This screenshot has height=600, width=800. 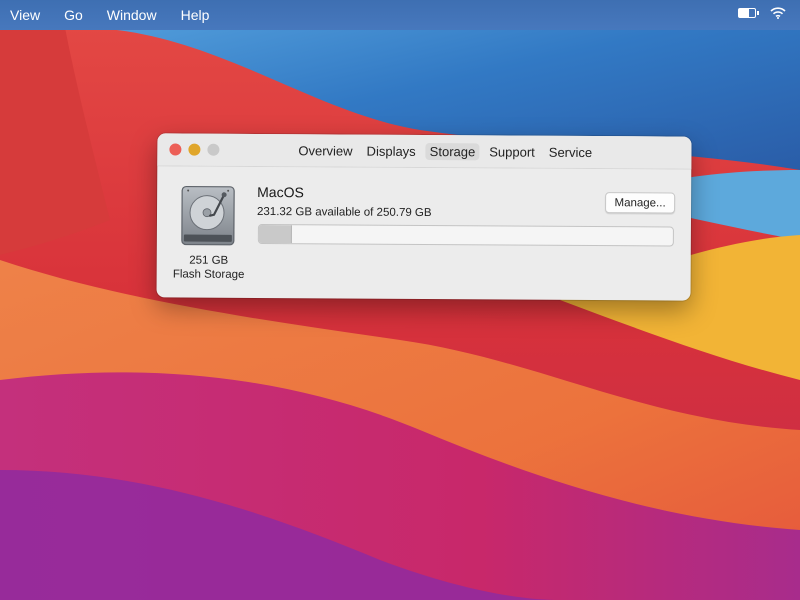 What do you see at coordinates (73, 15) in the screenshot?
I see `menu-go: Go` at bounding box center [73, 15].